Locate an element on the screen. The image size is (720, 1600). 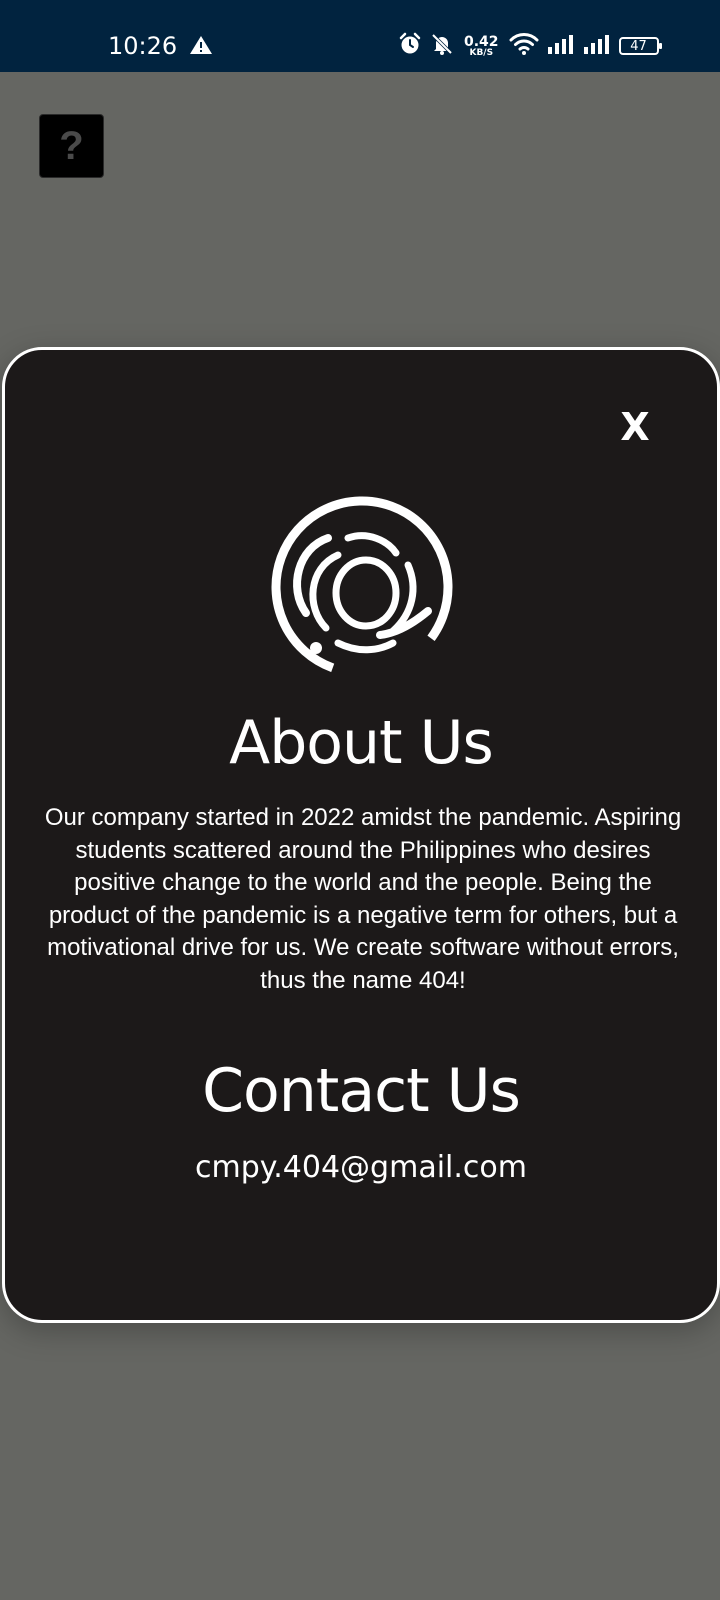
status-icons: 0.42 KB/S 47 is located at coordinates (530, 46).